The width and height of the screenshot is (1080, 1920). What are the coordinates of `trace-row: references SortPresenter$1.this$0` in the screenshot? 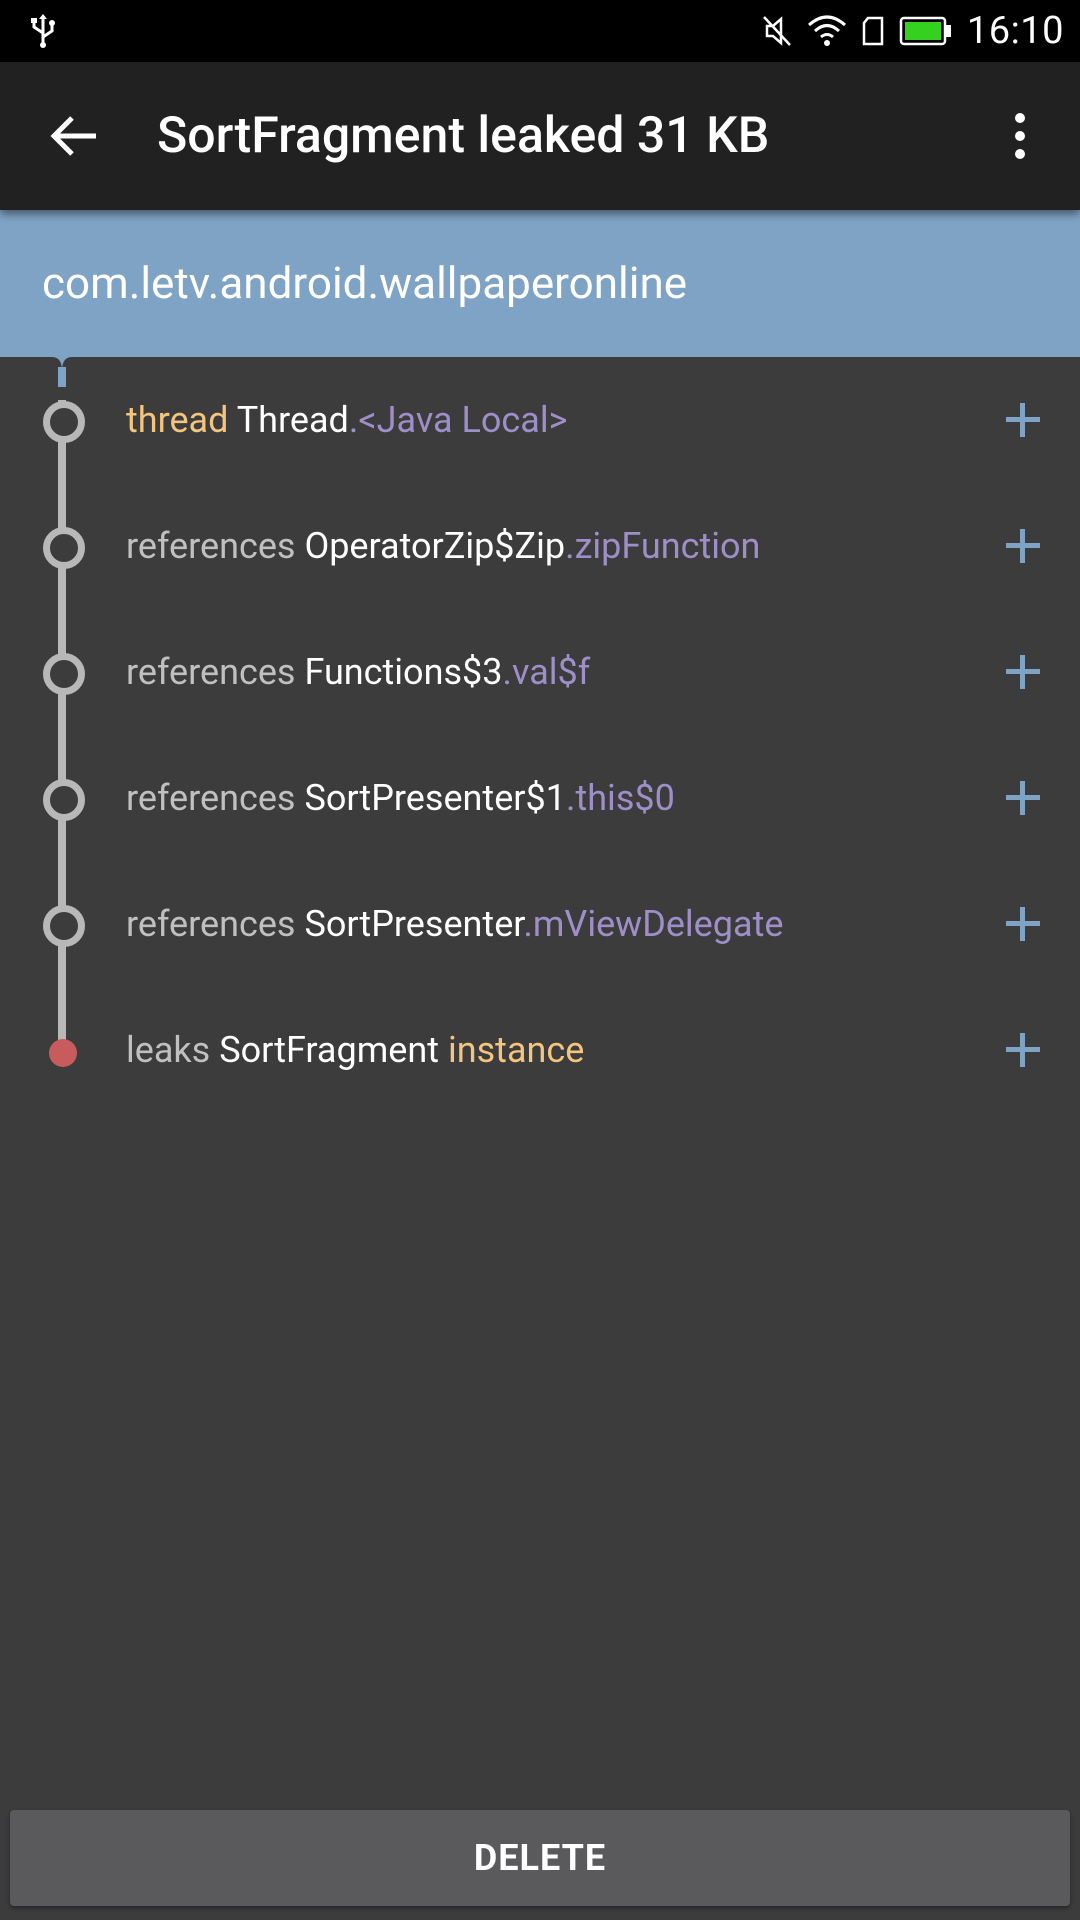 It's located at (540, 798).